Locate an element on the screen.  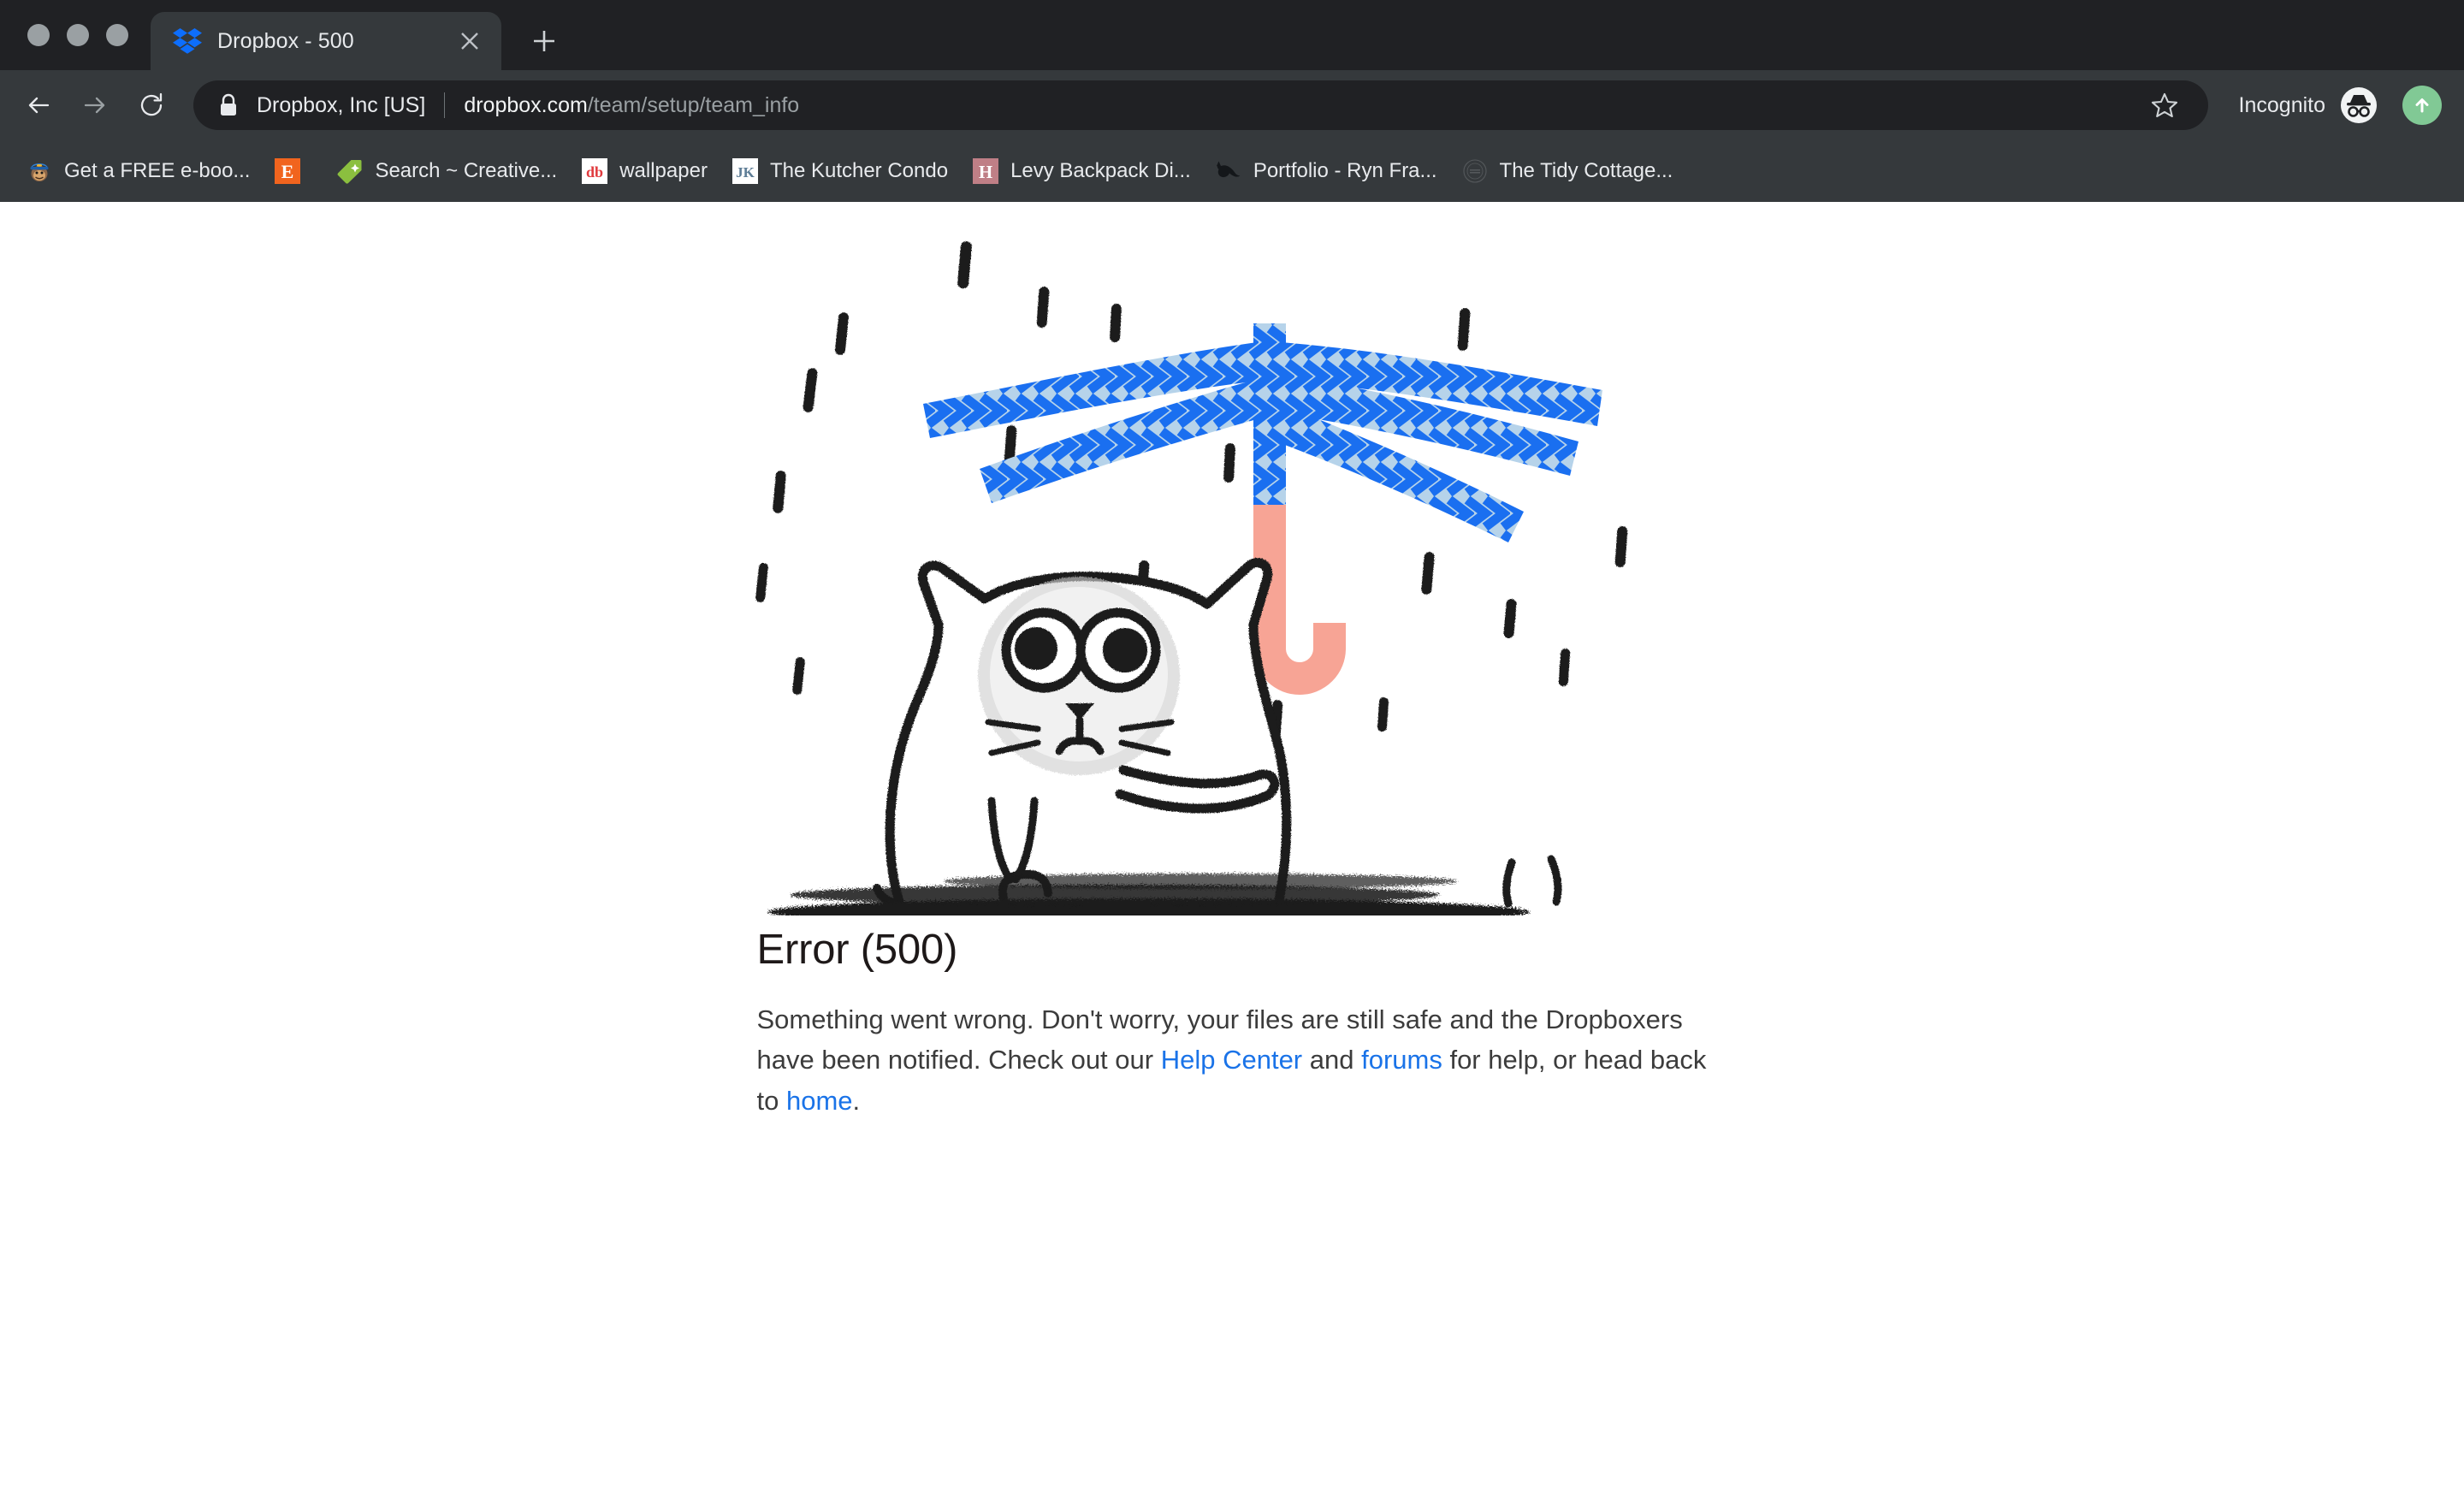
forums-link: forums is located at coordinates (1401, 1060).